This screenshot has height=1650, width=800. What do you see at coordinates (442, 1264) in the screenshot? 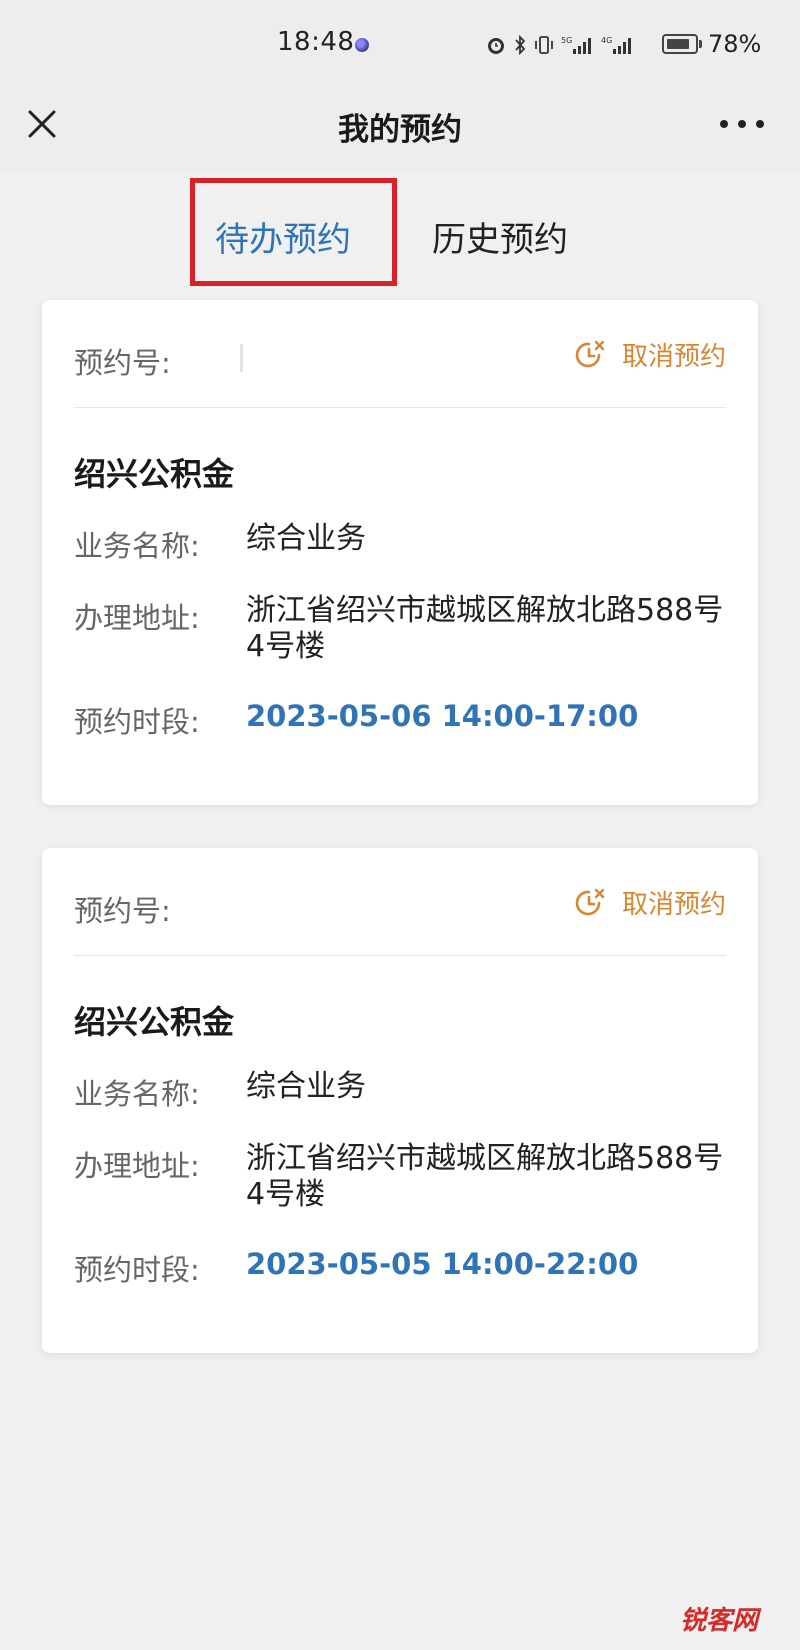
I see `time-value: 2023-05-05 14:00-22:00` at bounding box center [442, 1264].